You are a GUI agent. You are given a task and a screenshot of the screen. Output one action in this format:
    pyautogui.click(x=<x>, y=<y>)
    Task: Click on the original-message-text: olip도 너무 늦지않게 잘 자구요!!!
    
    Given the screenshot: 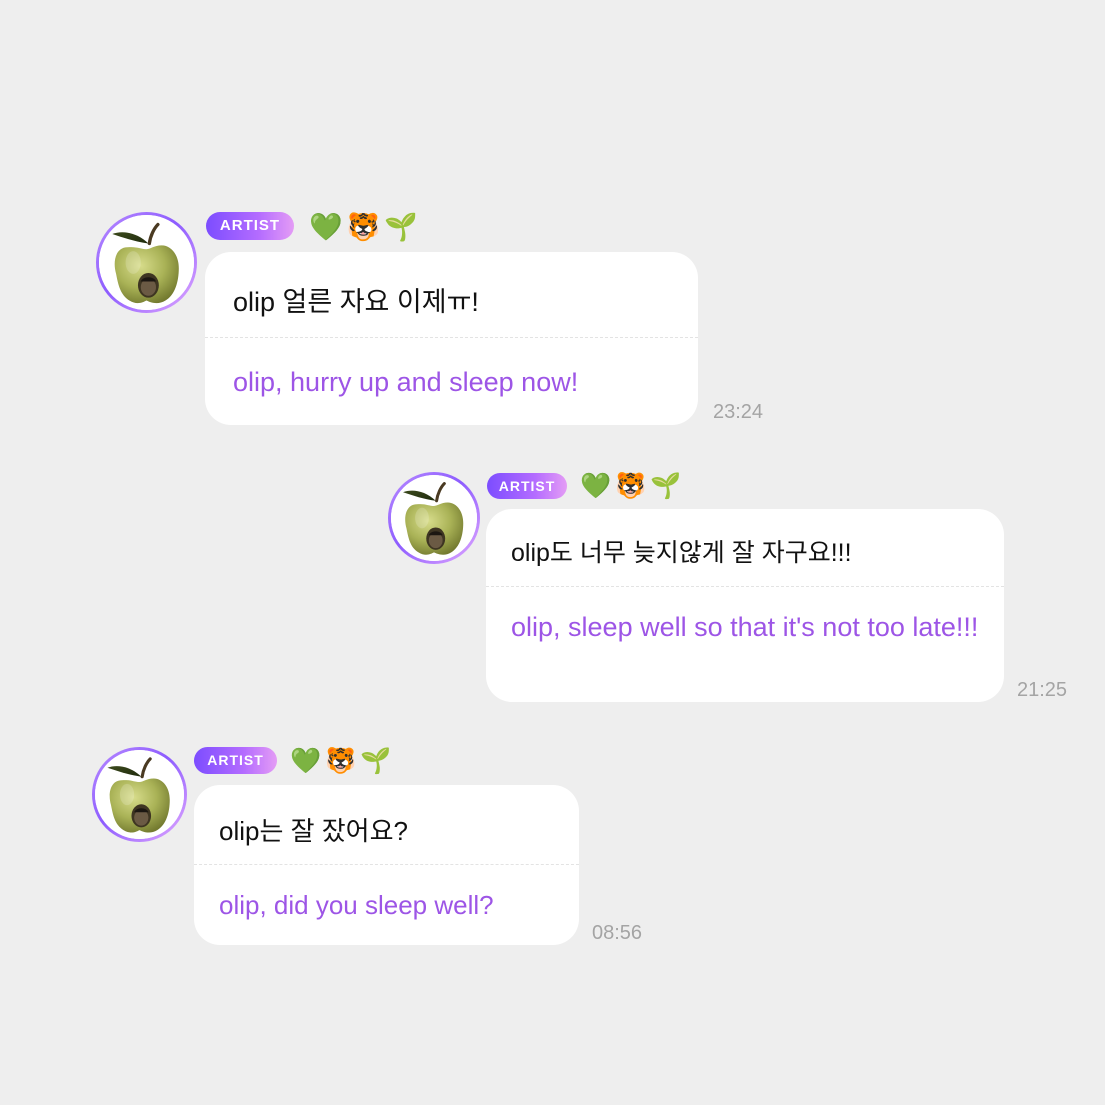 What is the action you would take?
    pyautogui.click(x=681, y=553)
    